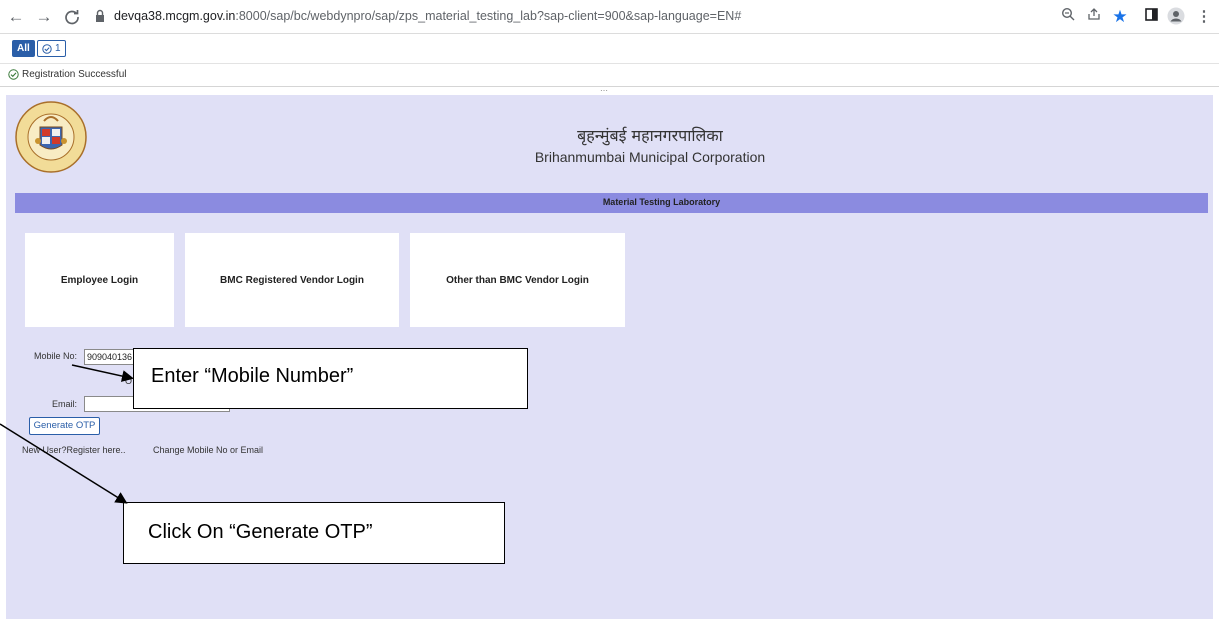 The width and height of the screenshot is (1219, 619). What do you see at coordinates (16, 17) in the screenshot?
I see `back-arrow-icon: ←` at bounding box center [16, 17].